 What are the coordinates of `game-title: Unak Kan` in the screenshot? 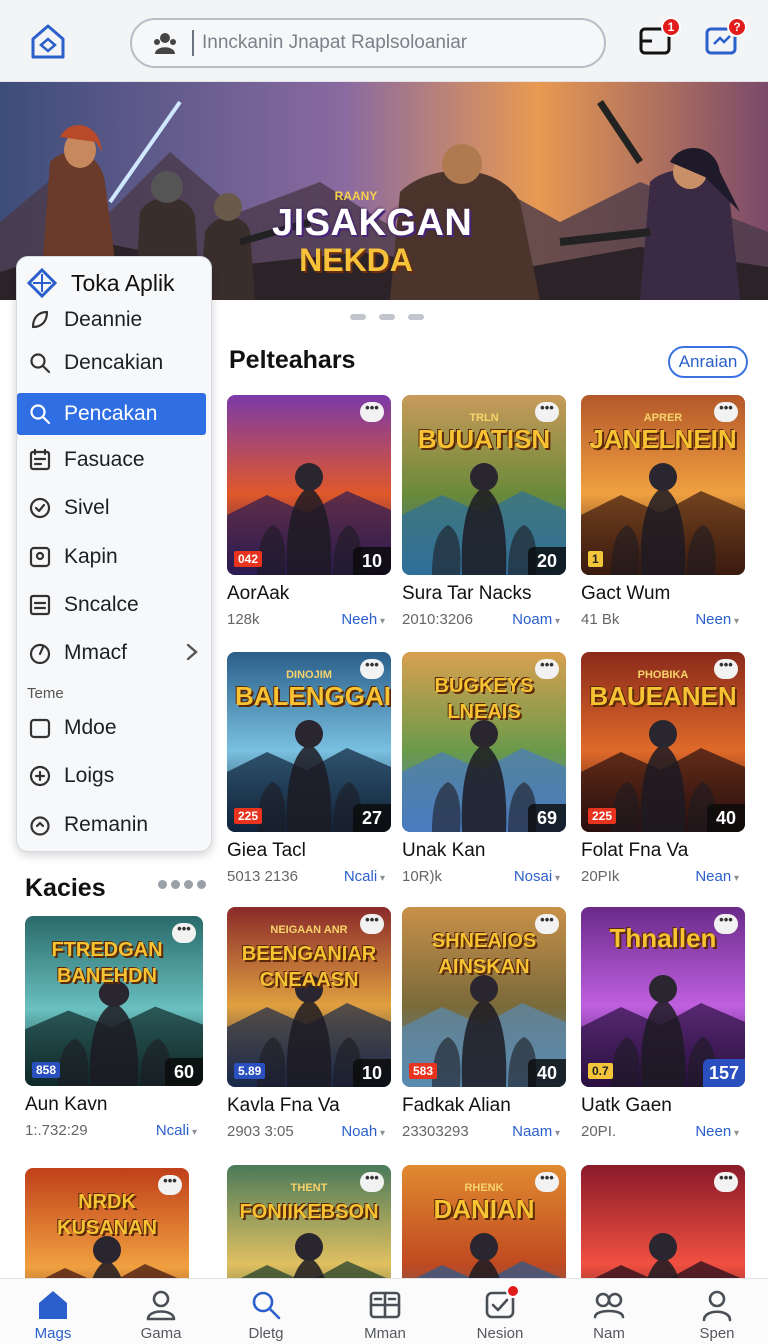 It's located at (484, 851).